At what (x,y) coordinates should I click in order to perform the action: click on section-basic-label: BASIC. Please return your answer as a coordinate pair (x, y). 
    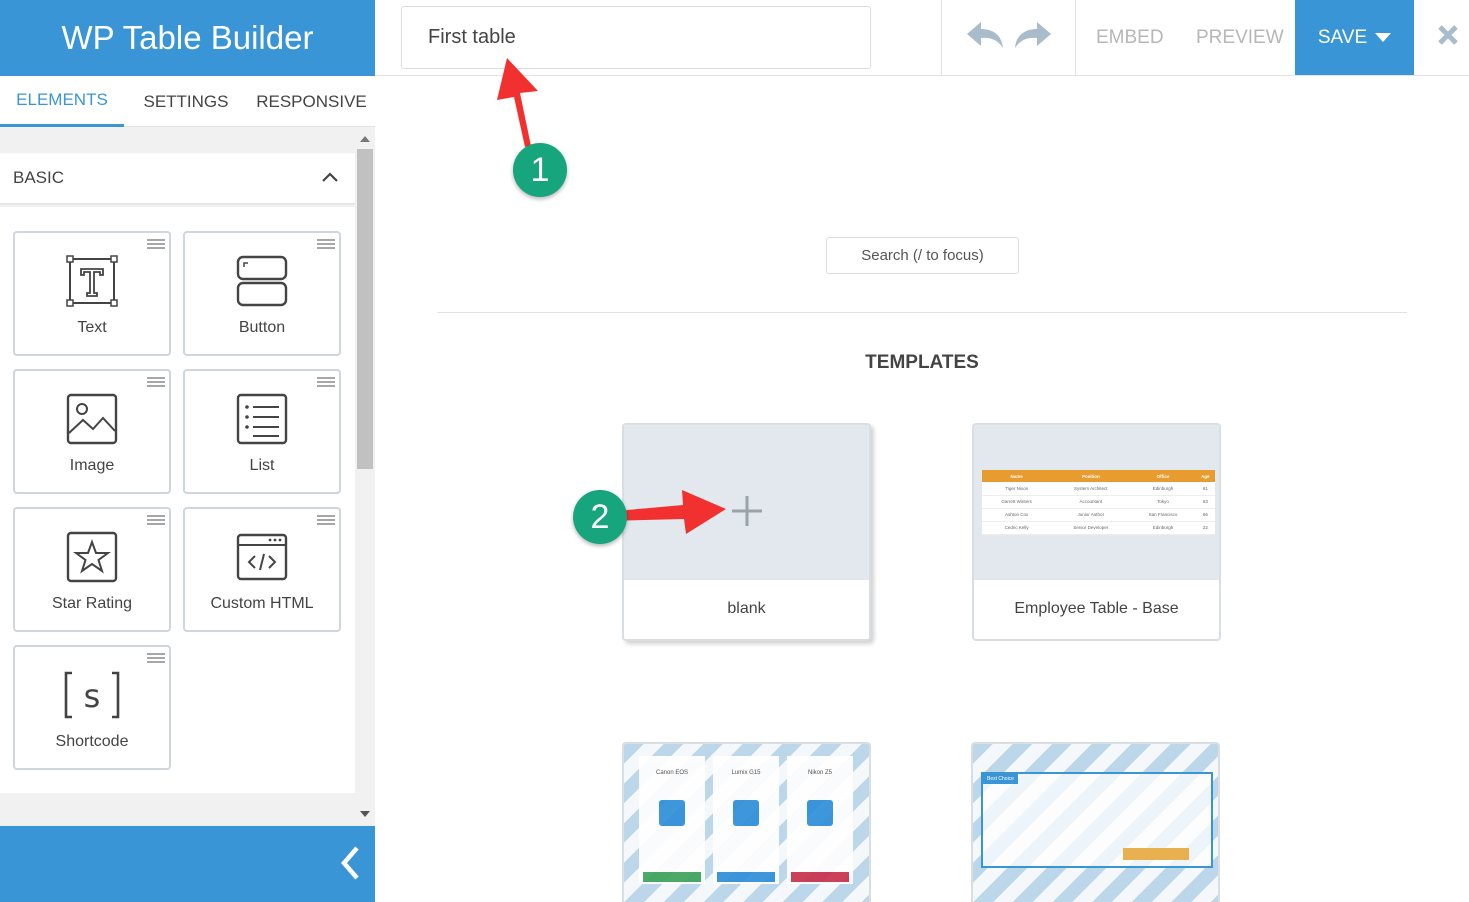
    Looking at the image, I should click on (39, 177).